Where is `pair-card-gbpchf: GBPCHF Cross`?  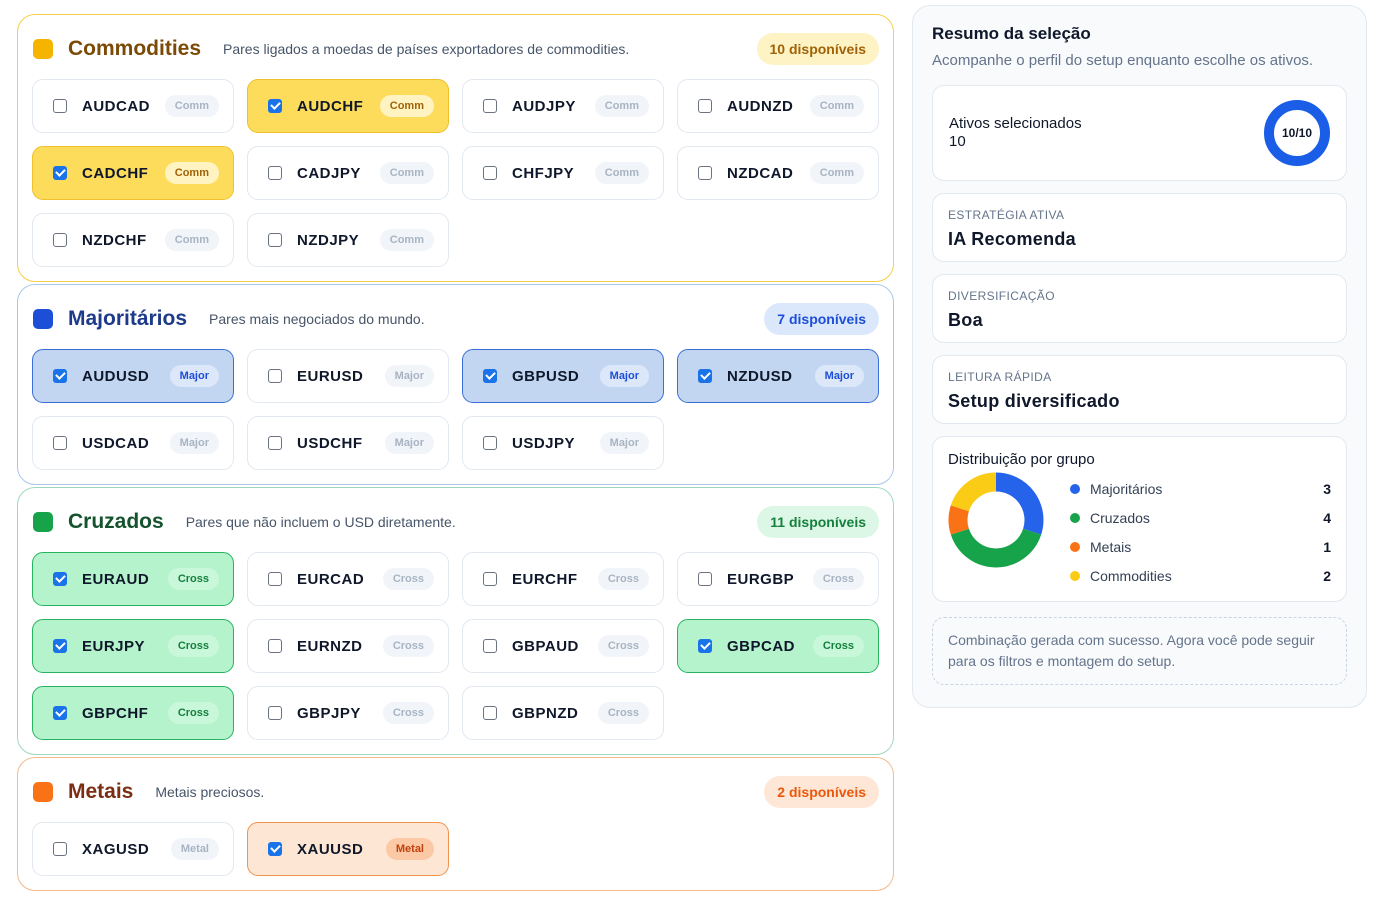 pair-card-gbpchf: GBPCHF Cross is located at coordinates (133, 713).